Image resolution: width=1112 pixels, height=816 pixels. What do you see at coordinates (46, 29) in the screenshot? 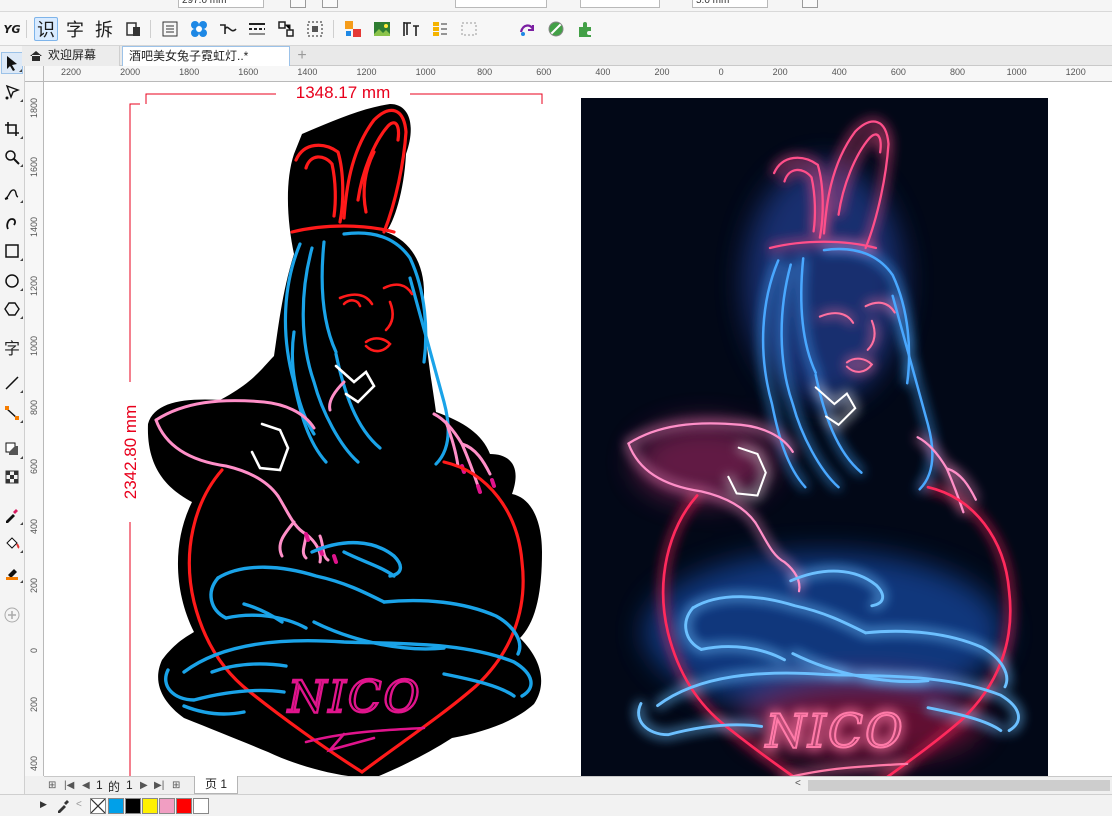
I see `ocr-button: 识` at bounding box center [46, 29].